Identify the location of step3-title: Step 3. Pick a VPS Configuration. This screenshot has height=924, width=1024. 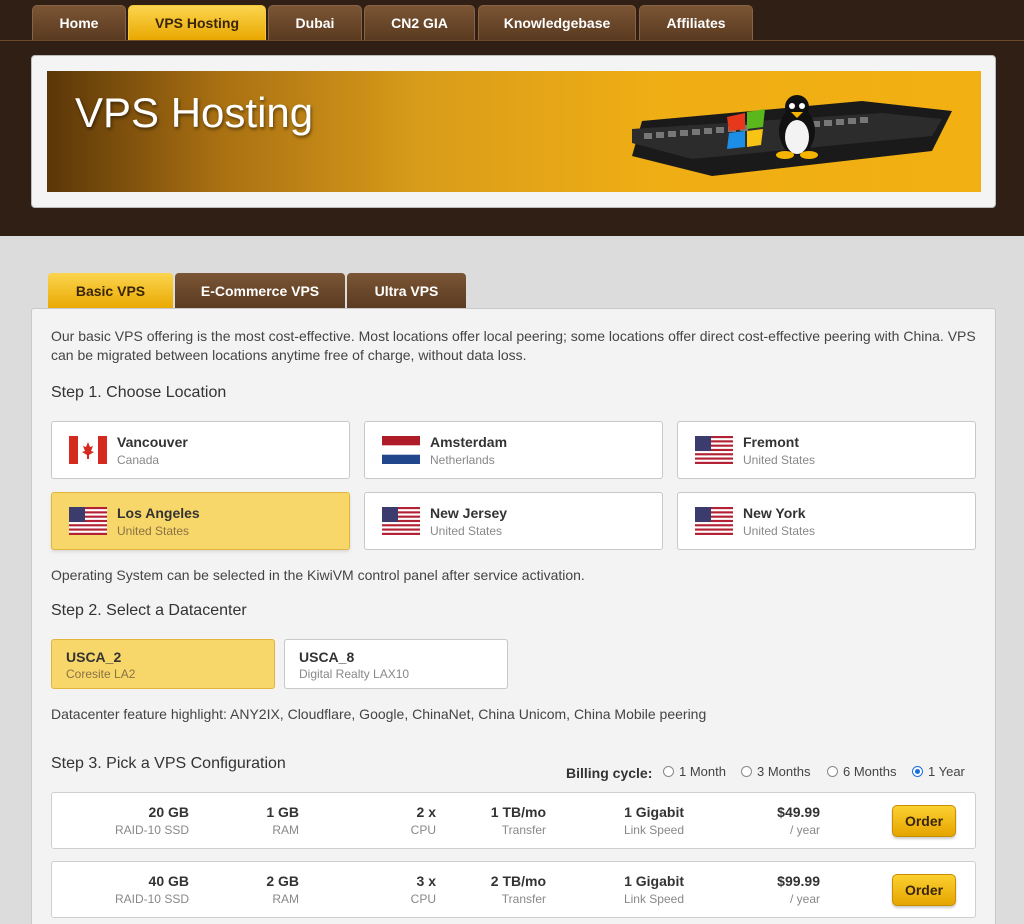
(168, 763).